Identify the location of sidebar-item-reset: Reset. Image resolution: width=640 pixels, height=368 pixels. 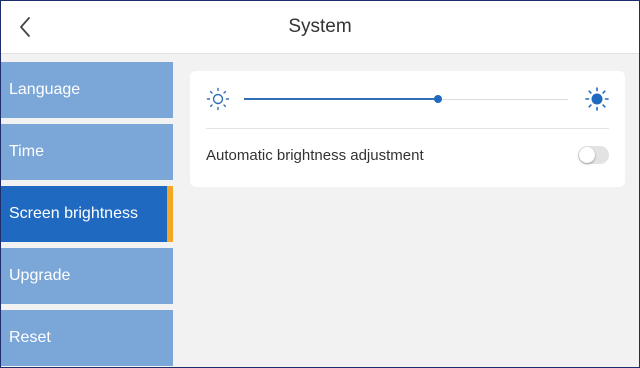
(87, 338).